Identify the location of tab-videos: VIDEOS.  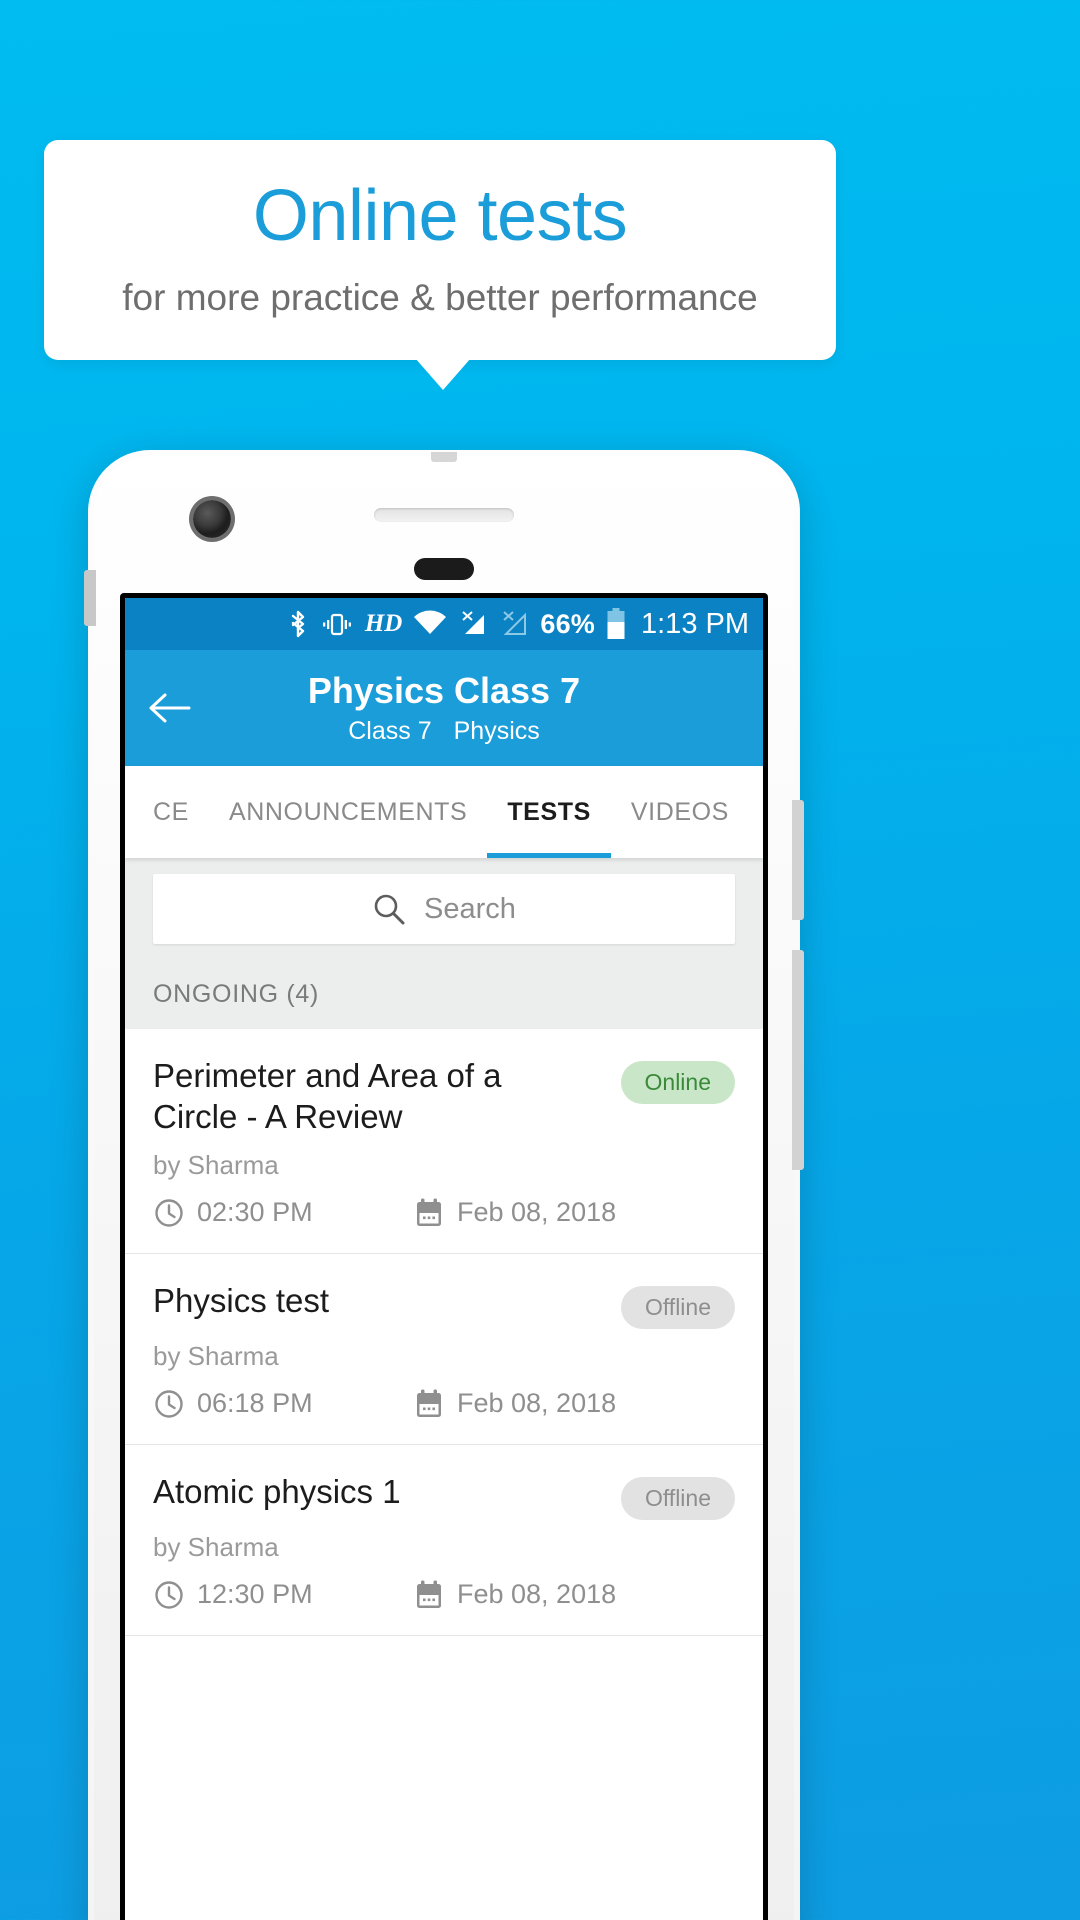
(680, 812).